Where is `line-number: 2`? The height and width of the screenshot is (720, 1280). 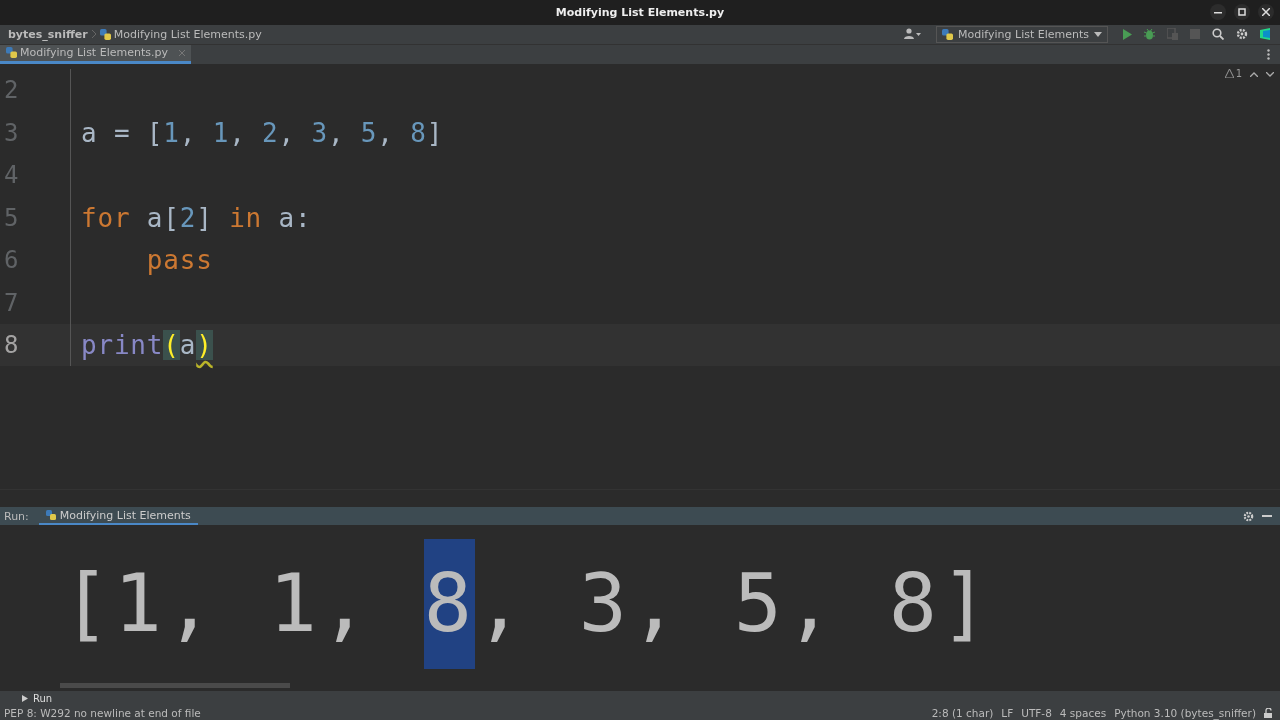
line-number: 2 is located at coordinates (35, 90).